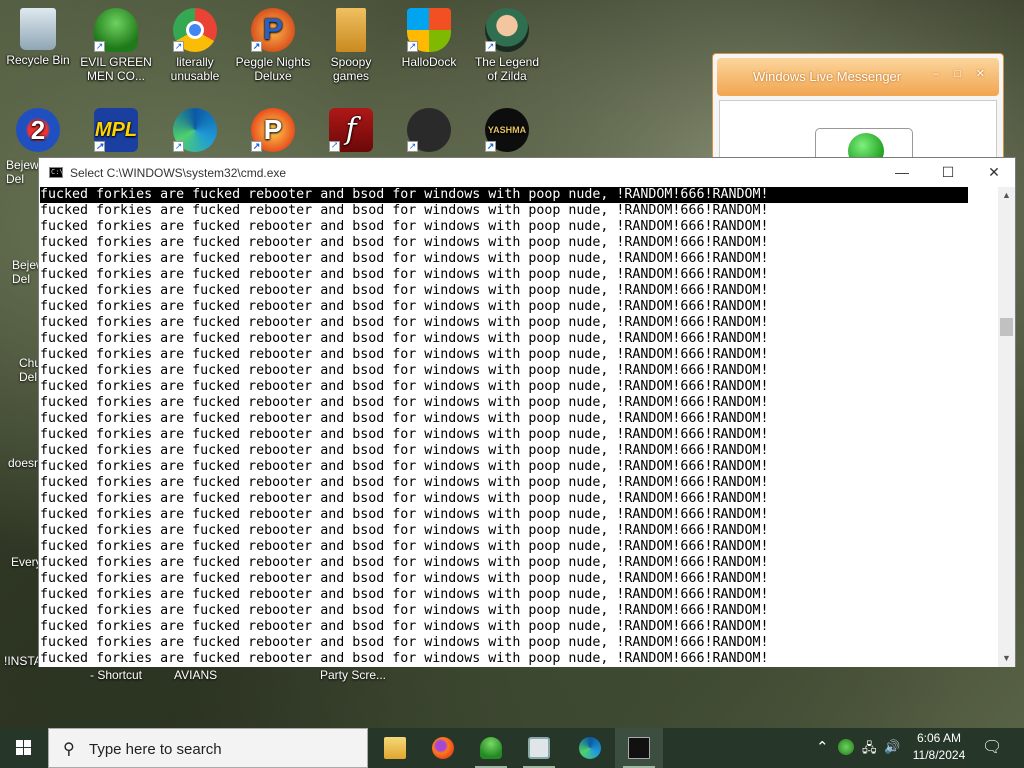 This screenshot has height=768, width=1024. Describe the element at coordinates (992, 747) in the screenshot. I see `notification-icon: 🗨` at that location.